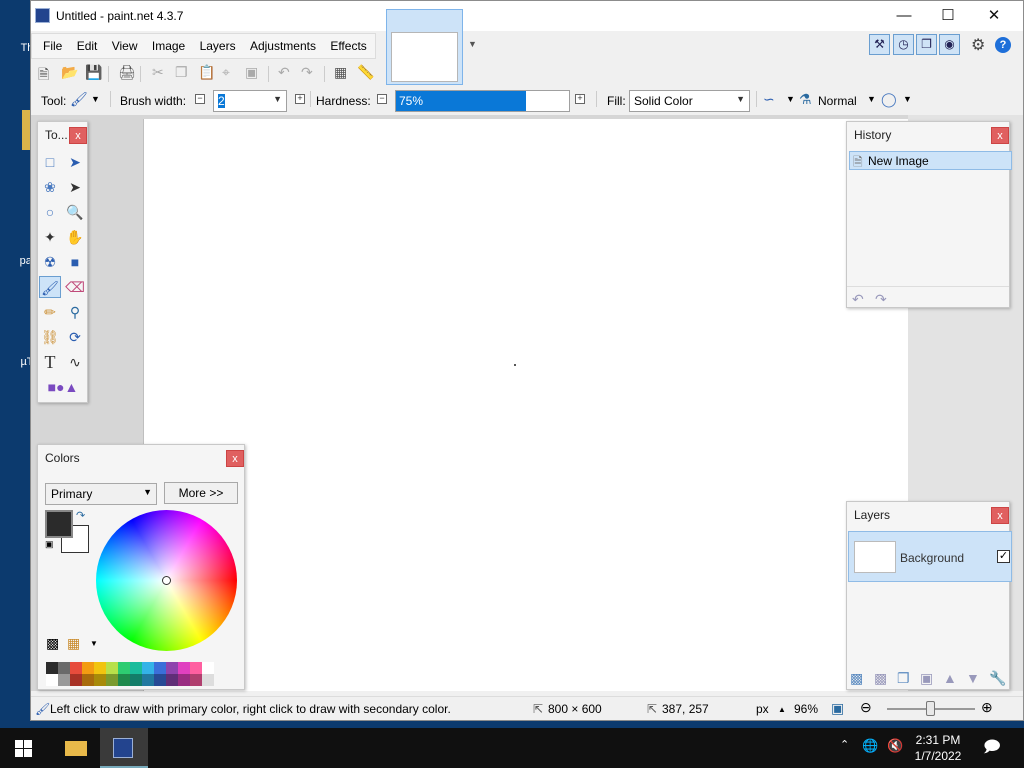 The height and width of the screenshot is (768, 1024). I want to click on hardness-increase: +, so click(580, 99).